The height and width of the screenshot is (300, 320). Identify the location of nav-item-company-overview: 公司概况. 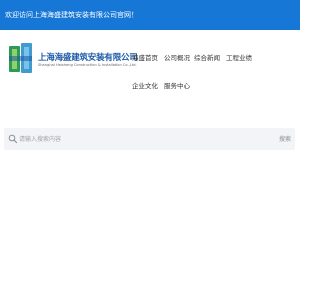
(177, 57).